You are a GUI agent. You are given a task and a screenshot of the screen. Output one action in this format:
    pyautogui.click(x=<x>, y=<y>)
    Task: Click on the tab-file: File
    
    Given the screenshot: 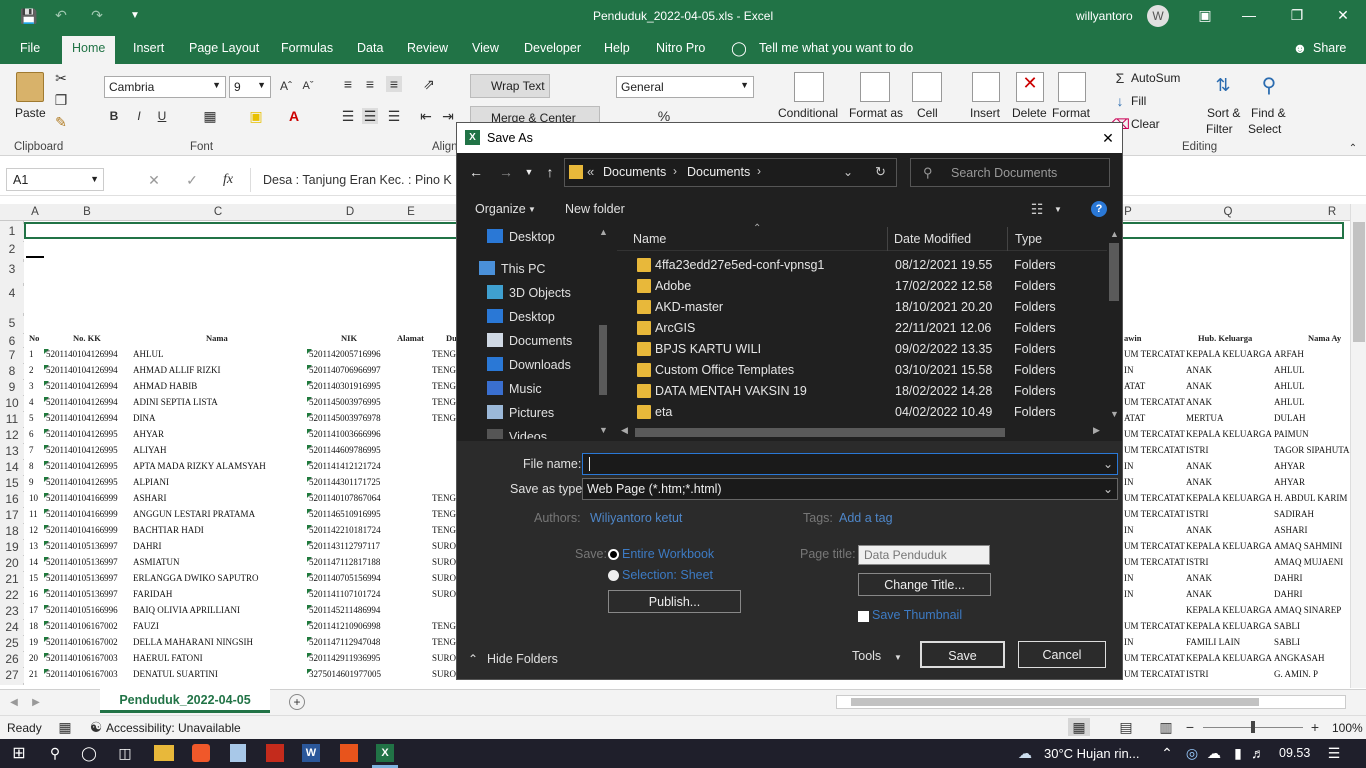 What is the action you would take?
    pyautogui.click(x=30, y=48)
    